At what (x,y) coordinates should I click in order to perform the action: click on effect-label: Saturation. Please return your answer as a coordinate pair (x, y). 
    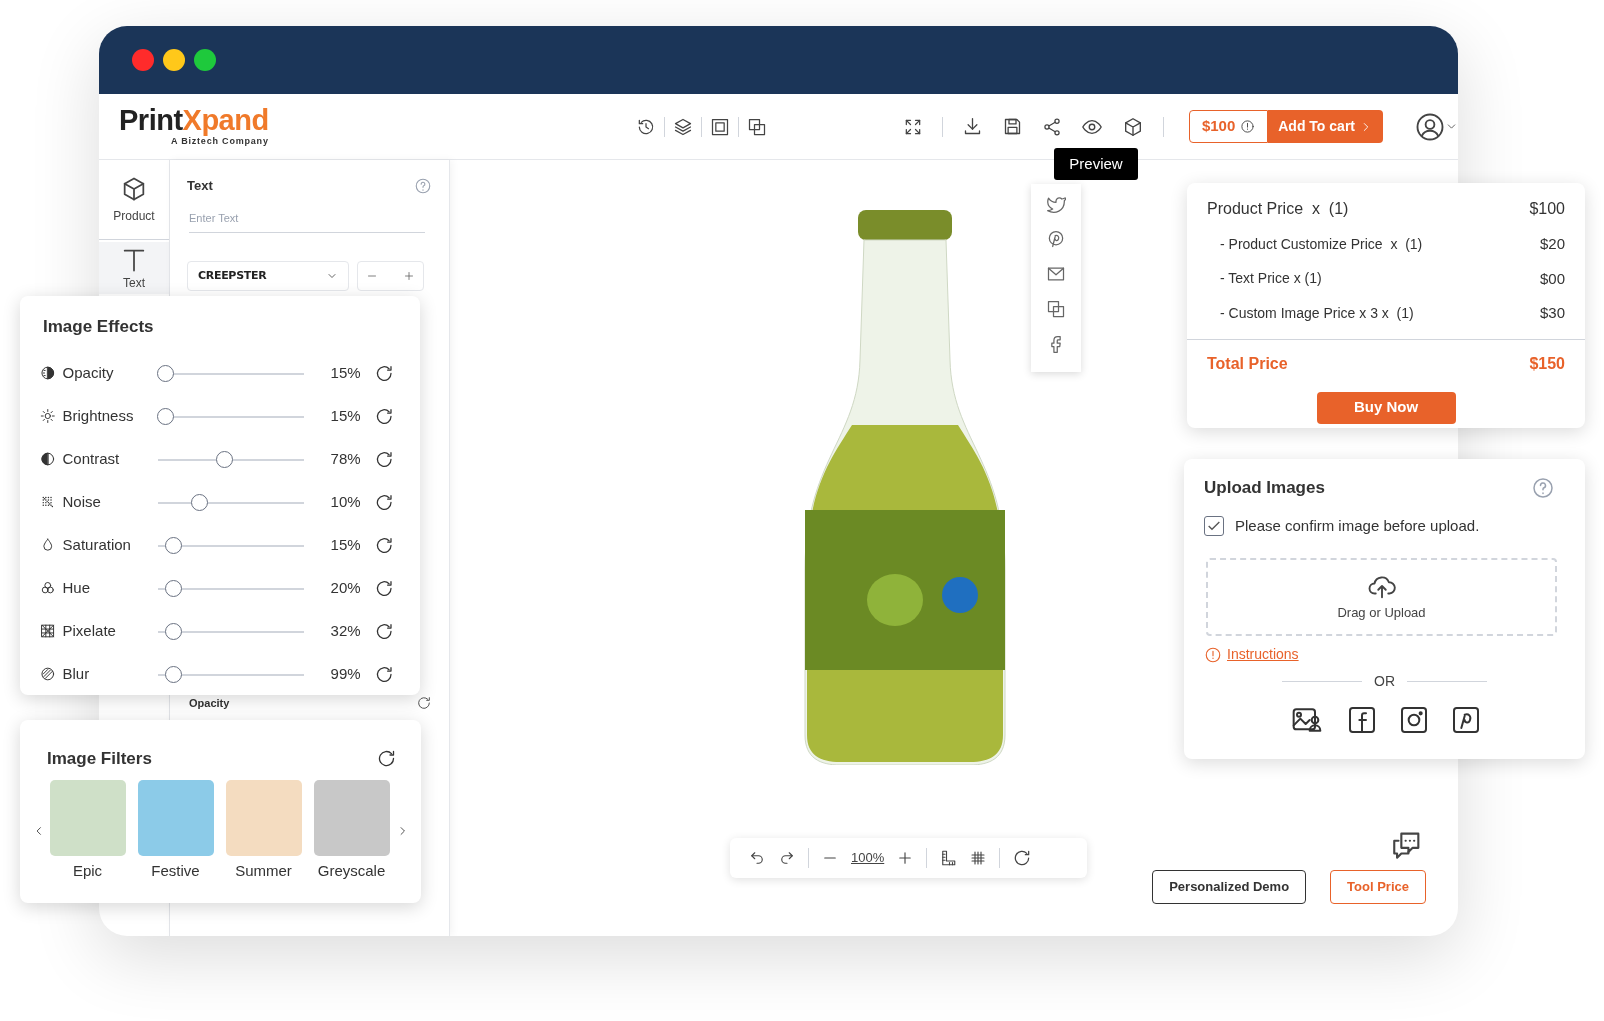
    Looking at the image, I should click on (97, 544).